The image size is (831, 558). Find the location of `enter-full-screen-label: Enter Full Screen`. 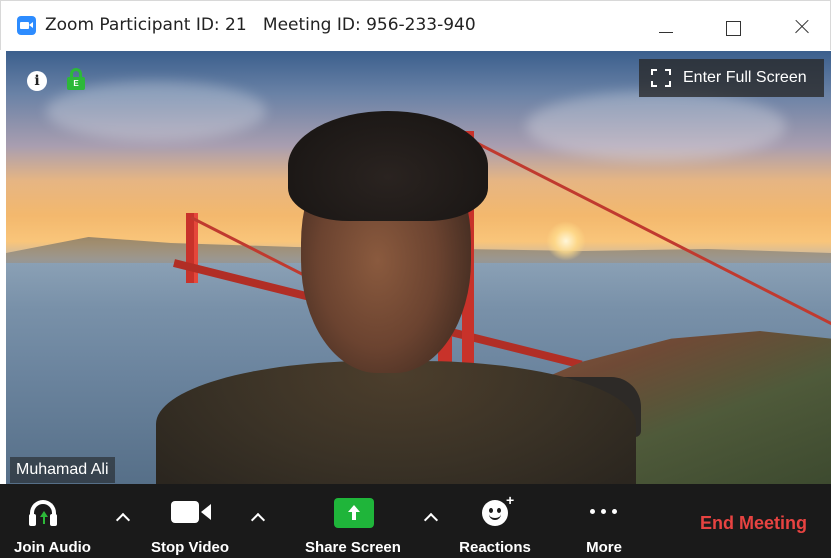

enter-full-screen-label: Enter Full Screen is located at coordinates (745, 77).